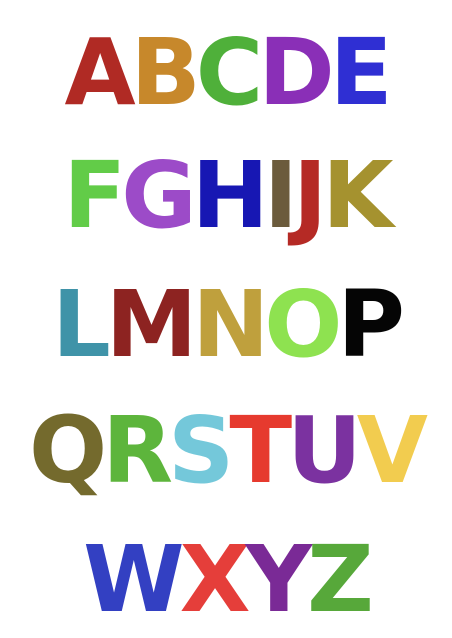 The height and width of the screenshot is (638, 452). I want to click on letter-d: D, so click(296, 72).